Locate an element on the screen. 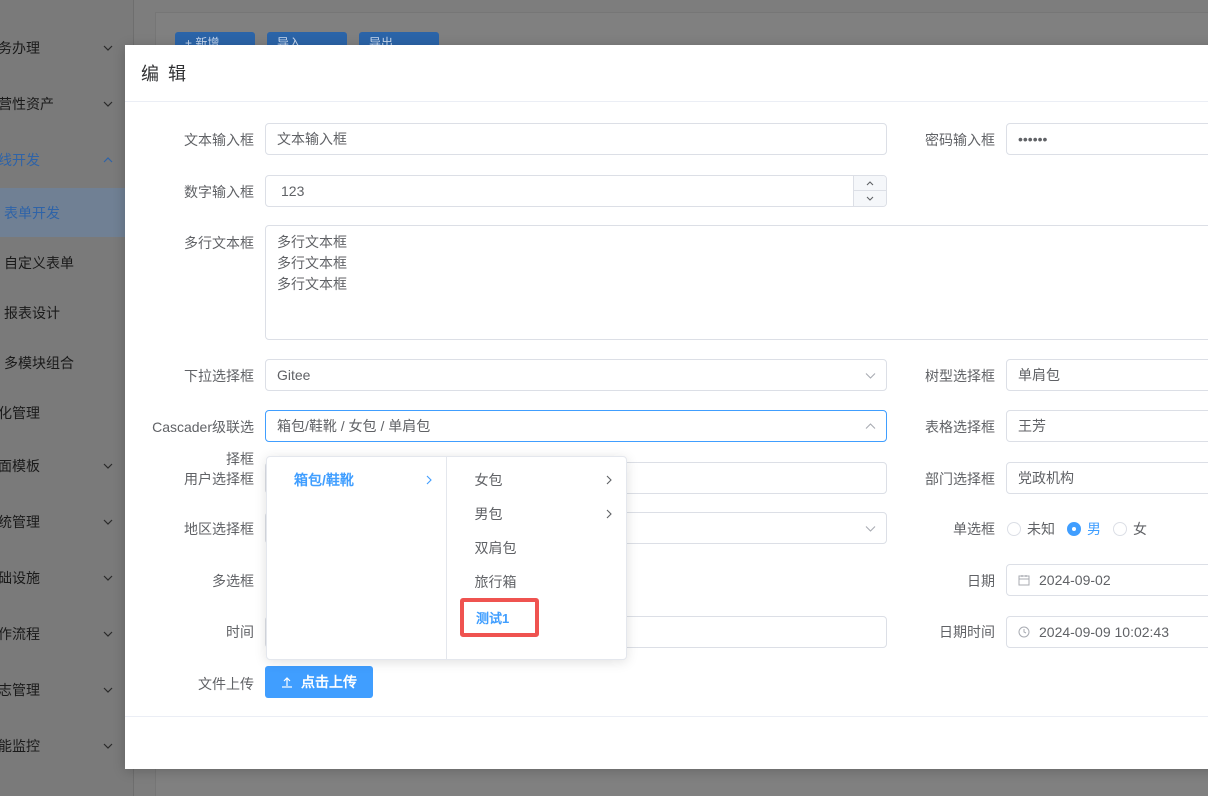  password-input-value: •••••• is located at coordinates (1033, 139).